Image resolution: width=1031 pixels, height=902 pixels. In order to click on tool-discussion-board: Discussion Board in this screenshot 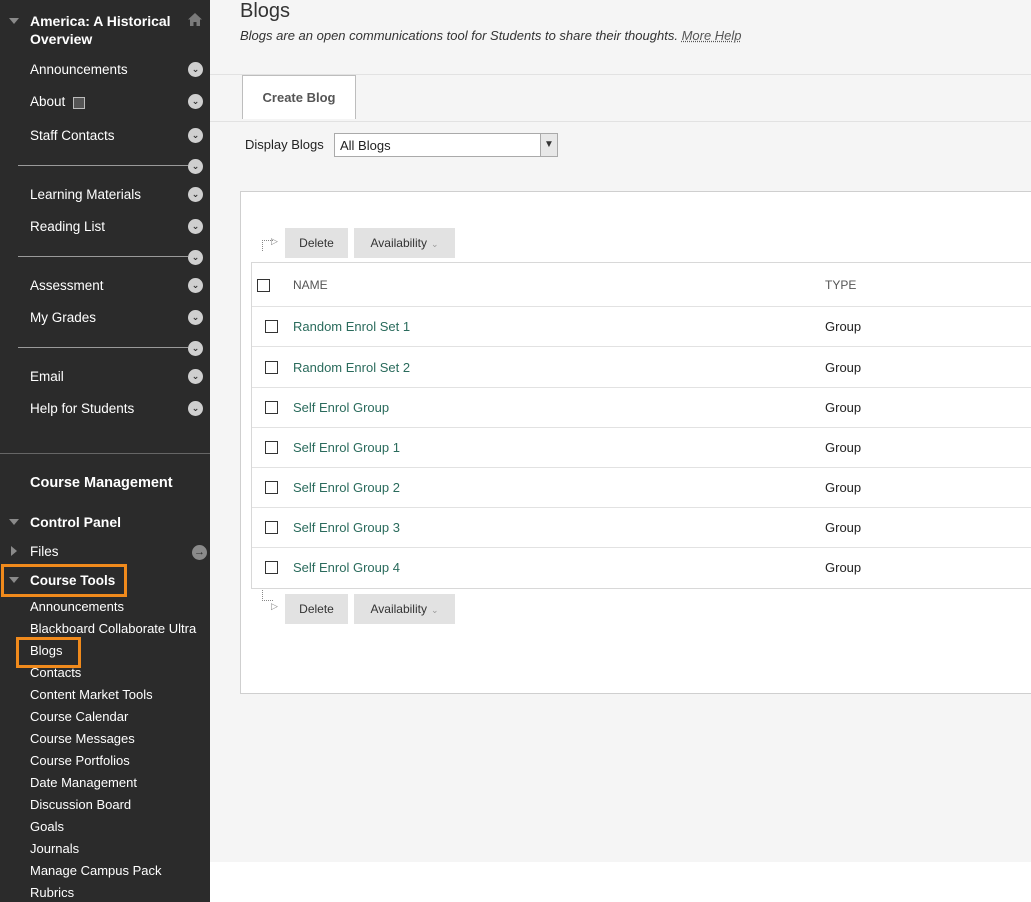, I will do `click(80, 804)`.